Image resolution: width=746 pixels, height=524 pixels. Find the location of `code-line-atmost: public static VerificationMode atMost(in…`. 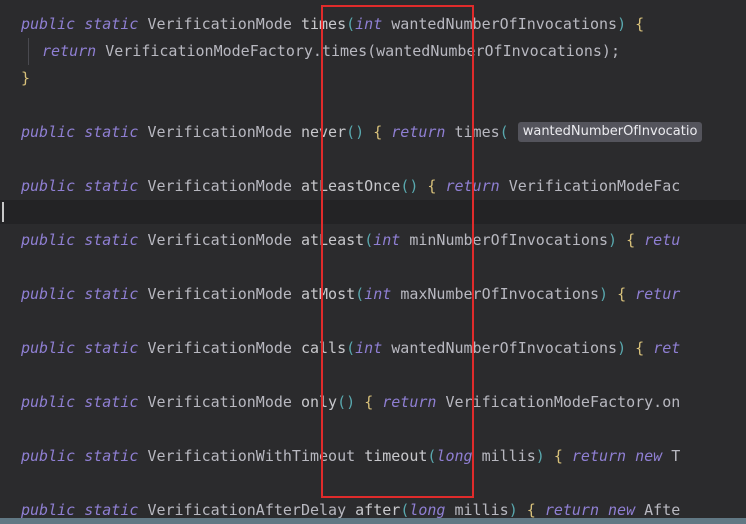

code-line-atmost: public static VerificationMode atMost(in… is located at coordinates (350, 294).